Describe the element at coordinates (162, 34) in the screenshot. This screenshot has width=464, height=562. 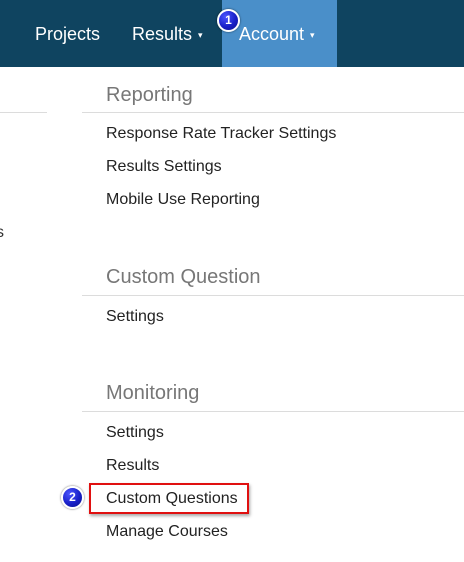
I see `nav-results-label: Results` at that location.